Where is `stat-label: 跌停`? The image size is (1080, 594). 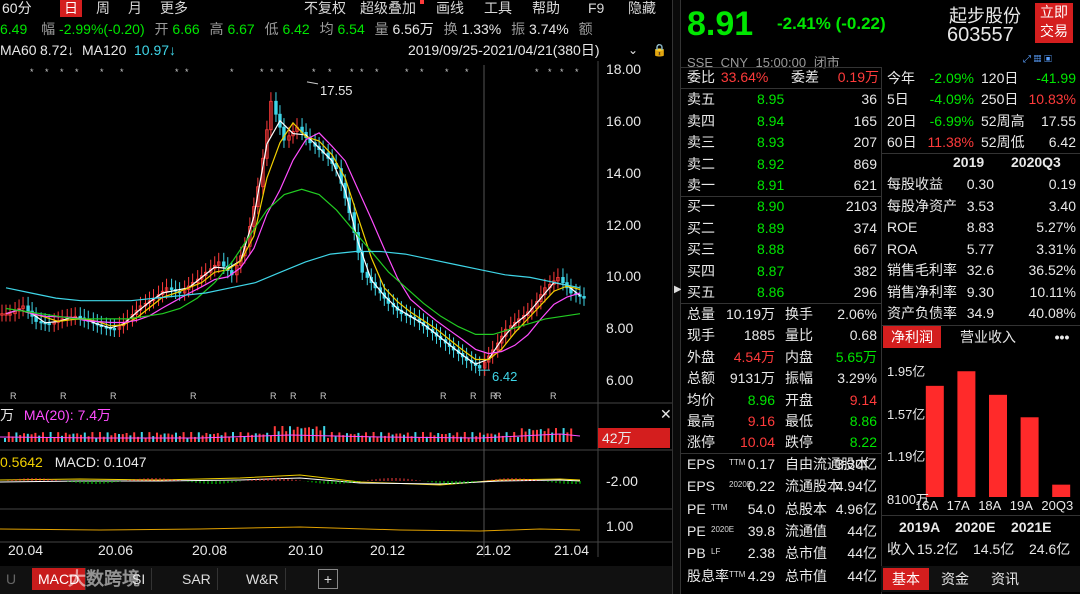
stat-label: 跌停 is located at coordinates (799, 442).